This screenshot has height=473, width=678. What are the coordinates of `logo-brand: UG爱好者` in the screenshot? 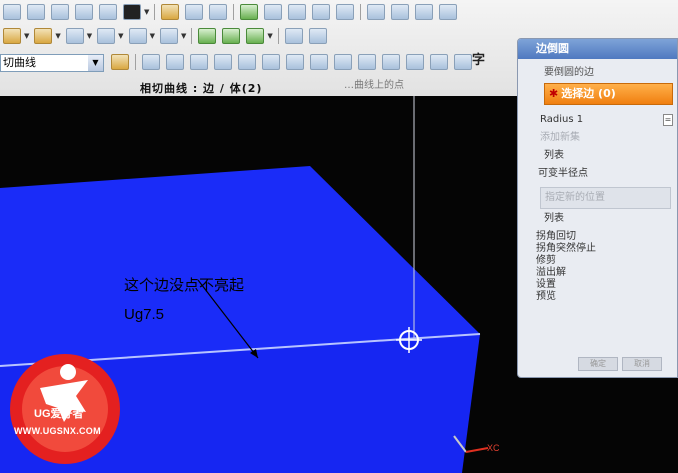 It's located at (59, 414).